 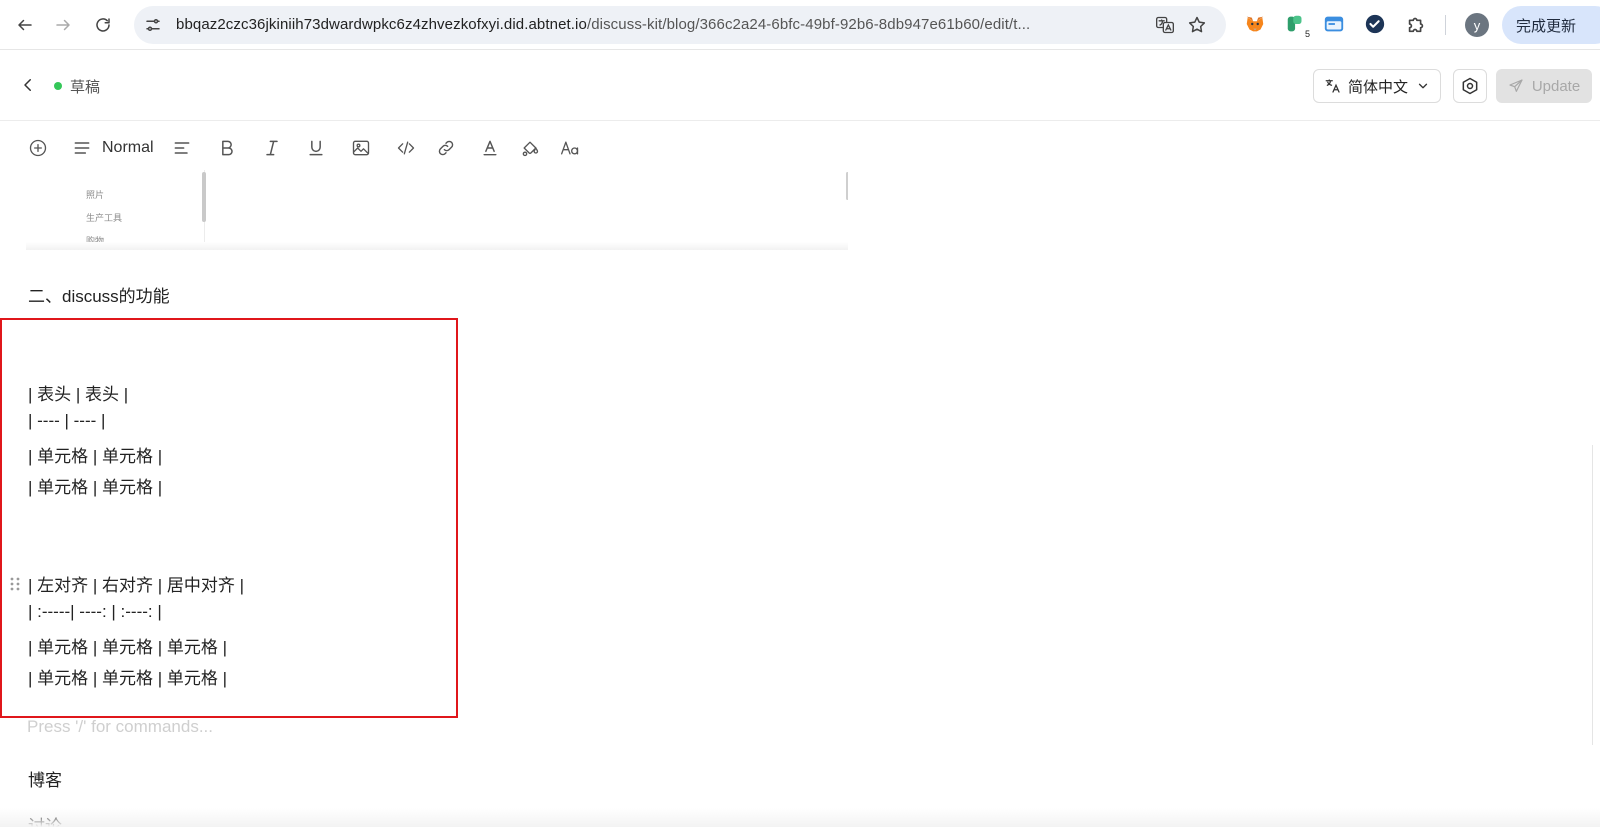 I want to click on editor-toolbar, so click(x=800, y=146).